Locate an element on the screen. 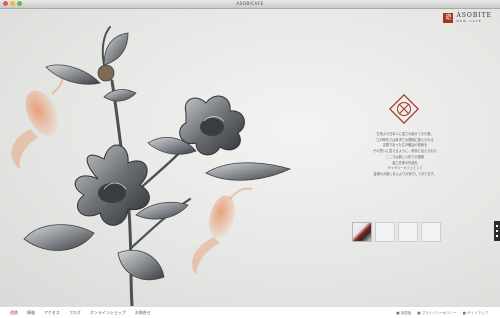  intro-line: 皆様のお越しを心よりお待ちしております。 is located at coordinates (405, 173).